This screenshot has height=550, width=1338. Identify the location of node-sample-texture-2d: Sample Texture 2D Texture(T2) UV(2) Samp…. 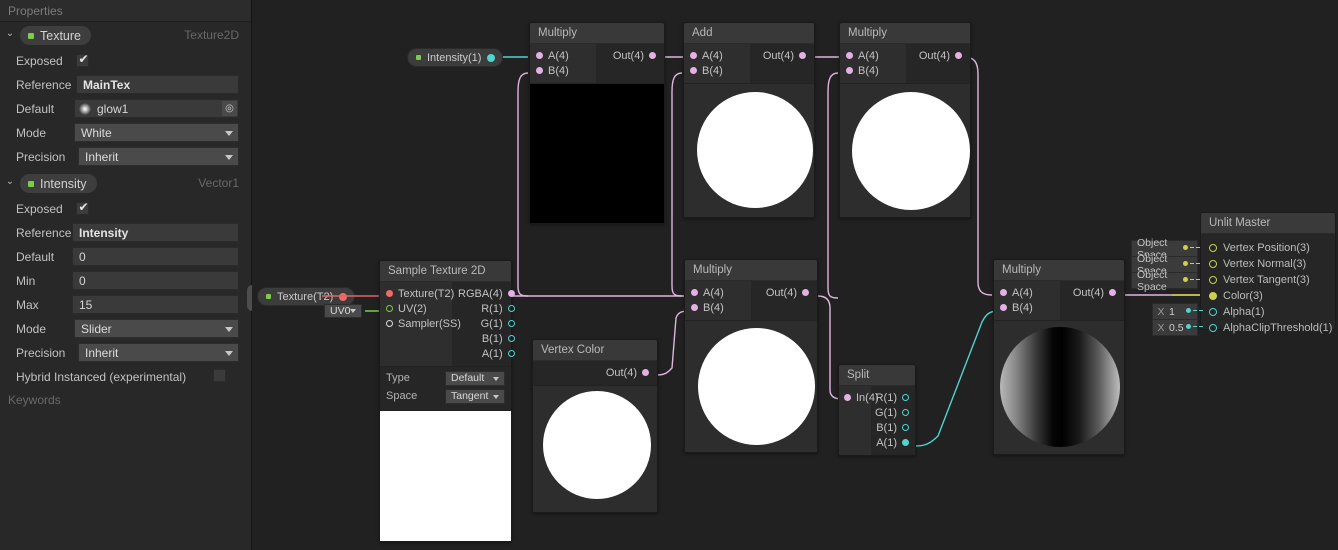
(447, 401).